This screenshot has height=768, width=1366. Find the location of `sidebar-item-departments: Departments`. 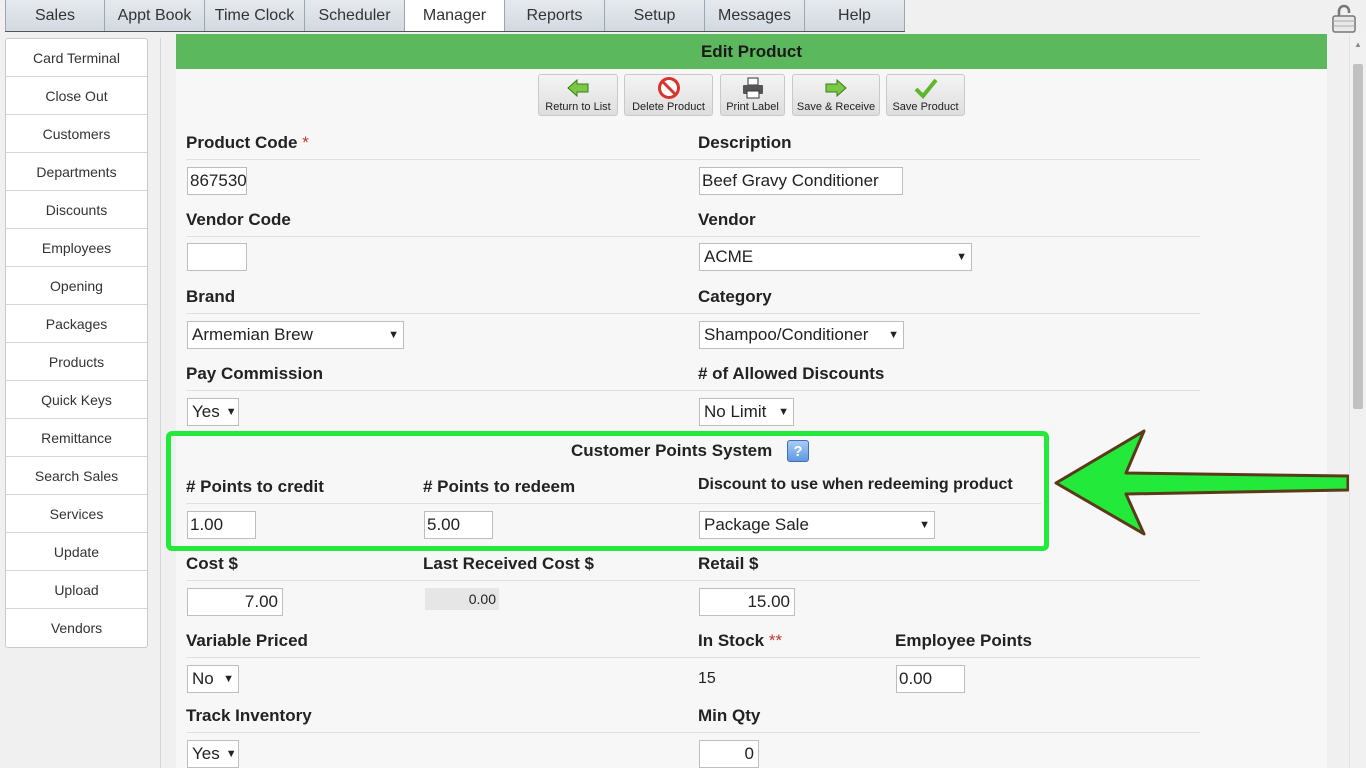

sidebar-item-departments: Departments is located at coordinates (76, 172).